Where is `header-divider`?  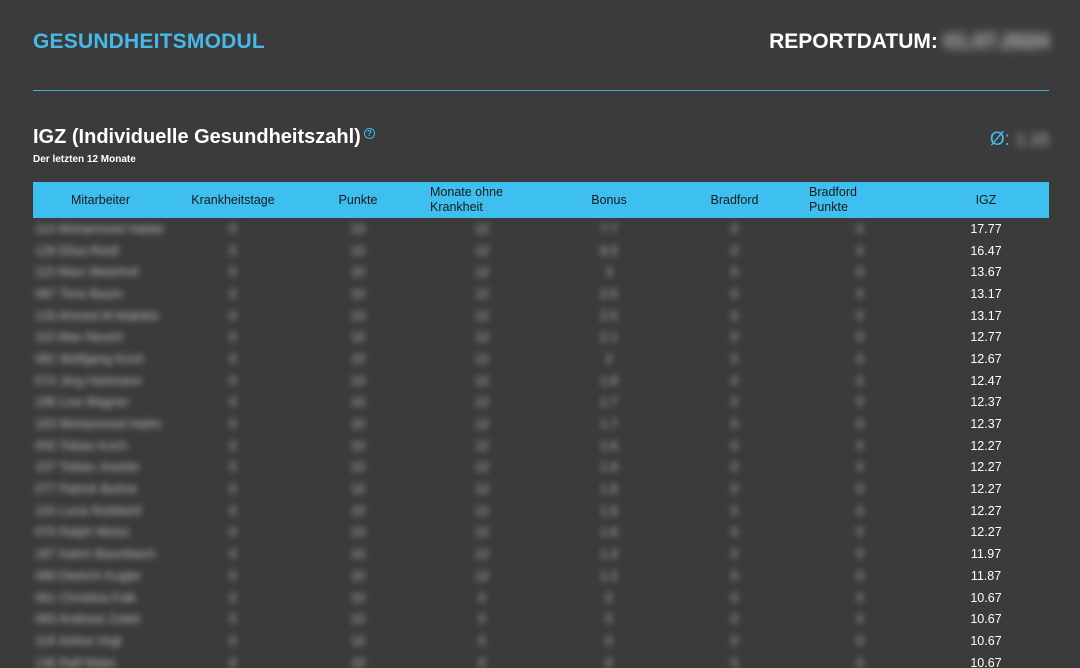
header-divider is located at coordinates (541, 90).